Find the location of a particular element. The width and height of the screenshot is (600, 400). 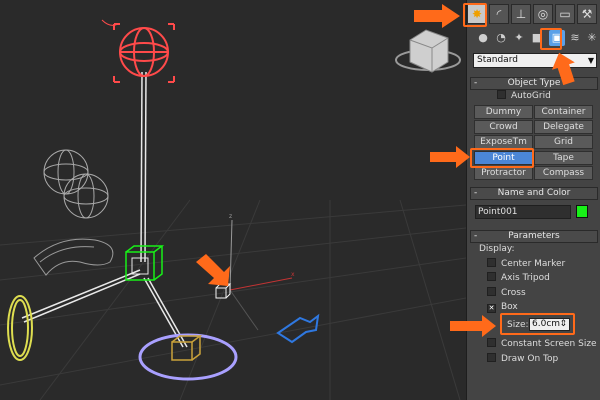

rollout-title: Name and Color is located at coordinates (534, 193).